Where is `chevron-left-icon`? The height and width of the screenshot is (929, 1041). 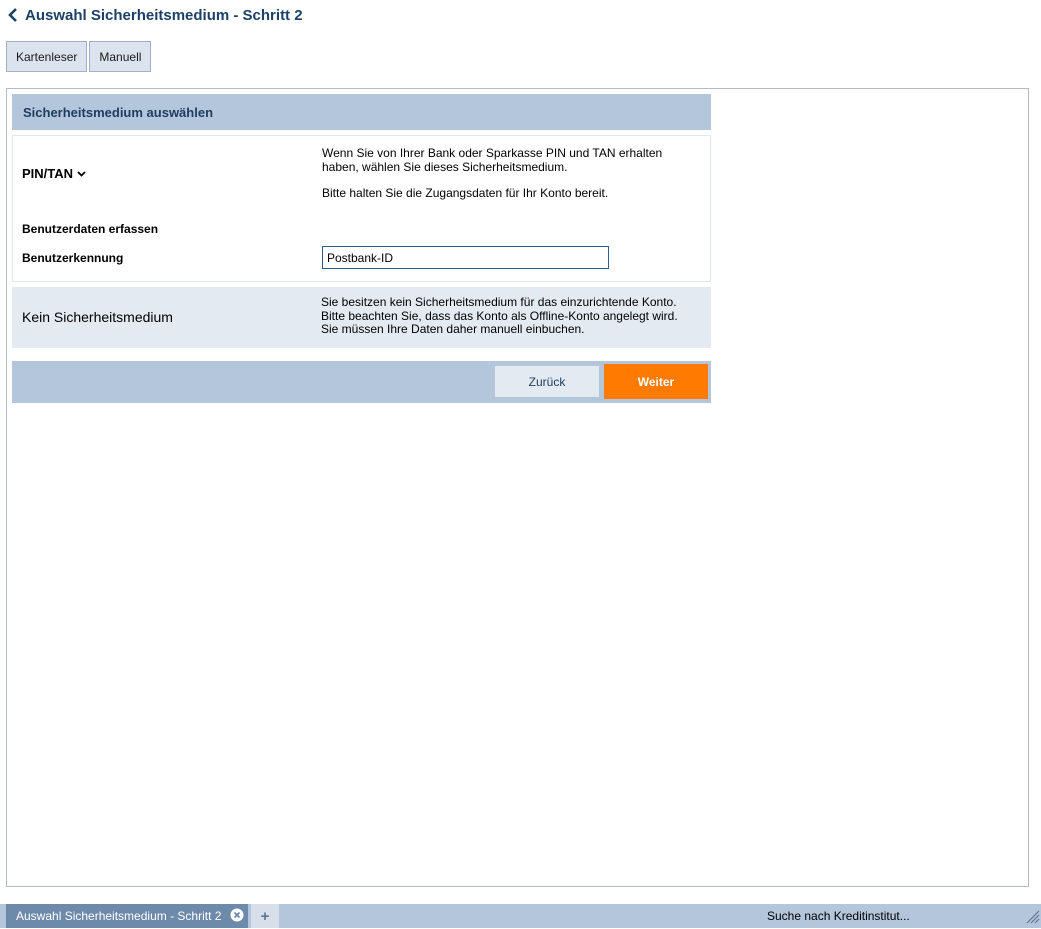 chevron-left-icon is located at coordinates (13, 15).